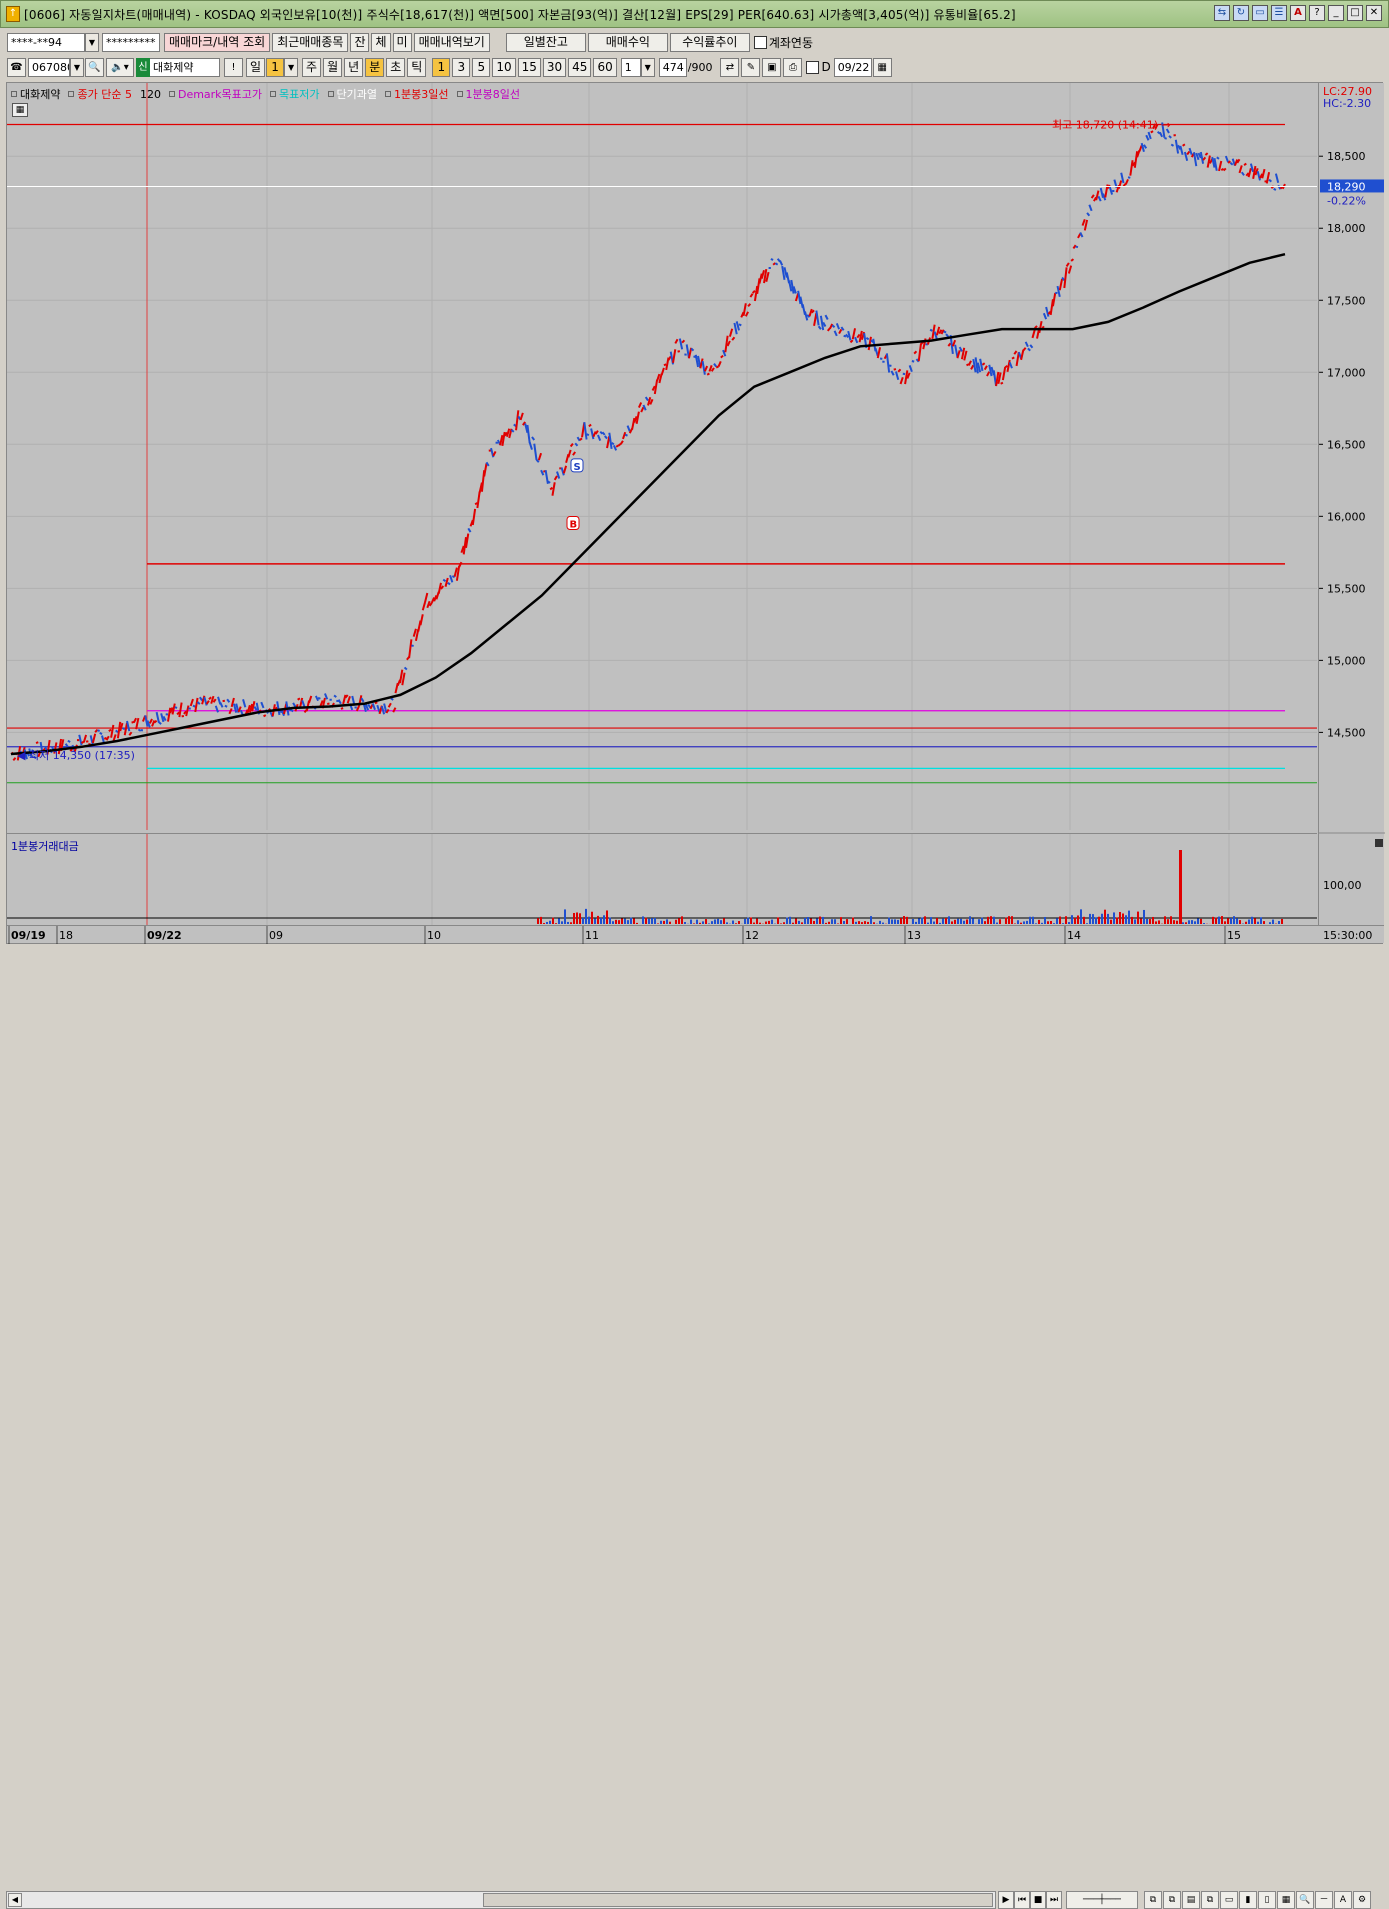 The image size is (1389, 1909). I want to click on legend-item: 종가 단순 5, so click(99, 94).